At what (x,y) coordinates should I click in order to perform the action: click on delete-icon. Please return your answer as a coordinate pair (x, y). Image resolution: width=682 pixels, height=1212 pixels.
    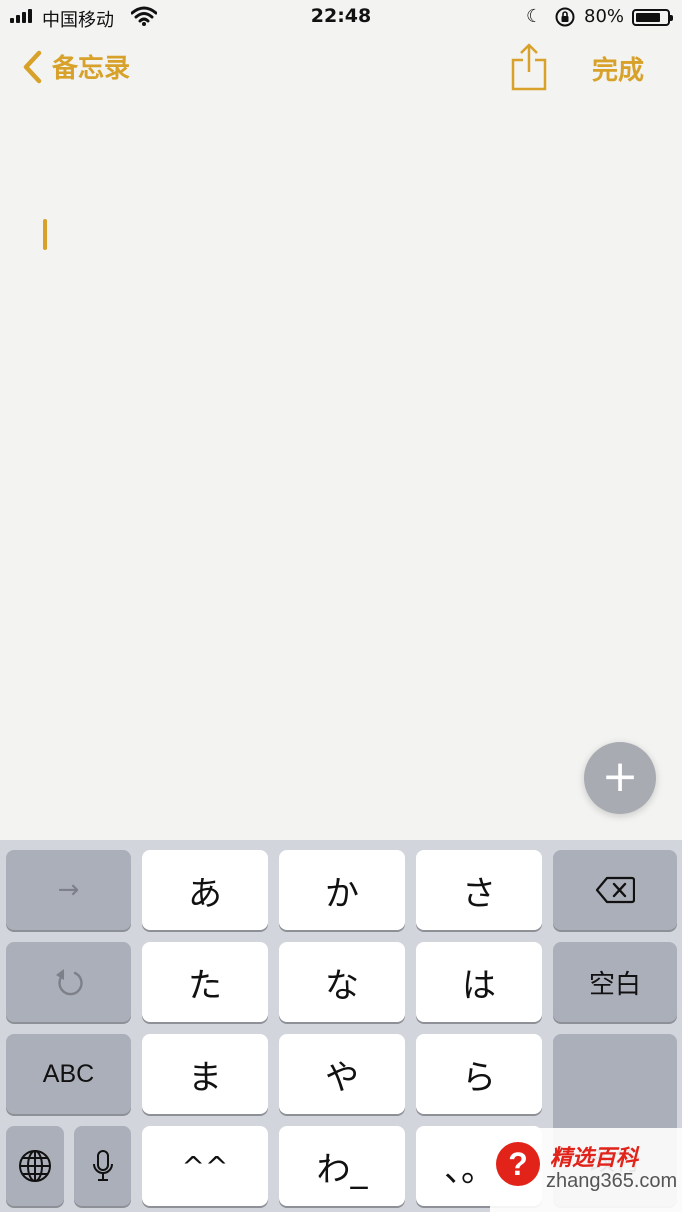
    Looking at the image, I should click on (615, 890).